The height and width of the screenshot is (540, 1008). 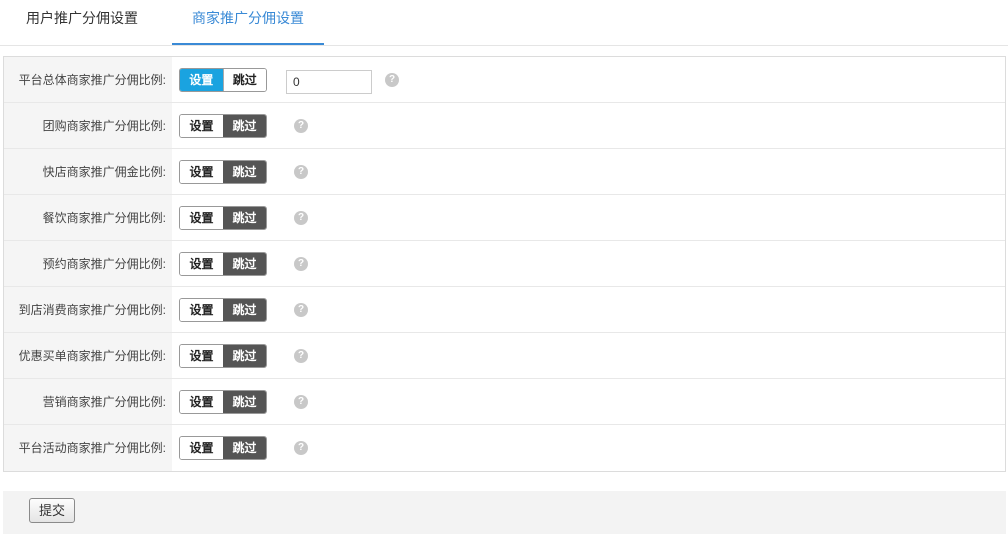 What do you see at coordinates (504, 126) in the screenshot?
I see `form-row-group-buy: 团购商家推广分佣比例: 设置 跳过 ?` at bounding box center [504, 126].